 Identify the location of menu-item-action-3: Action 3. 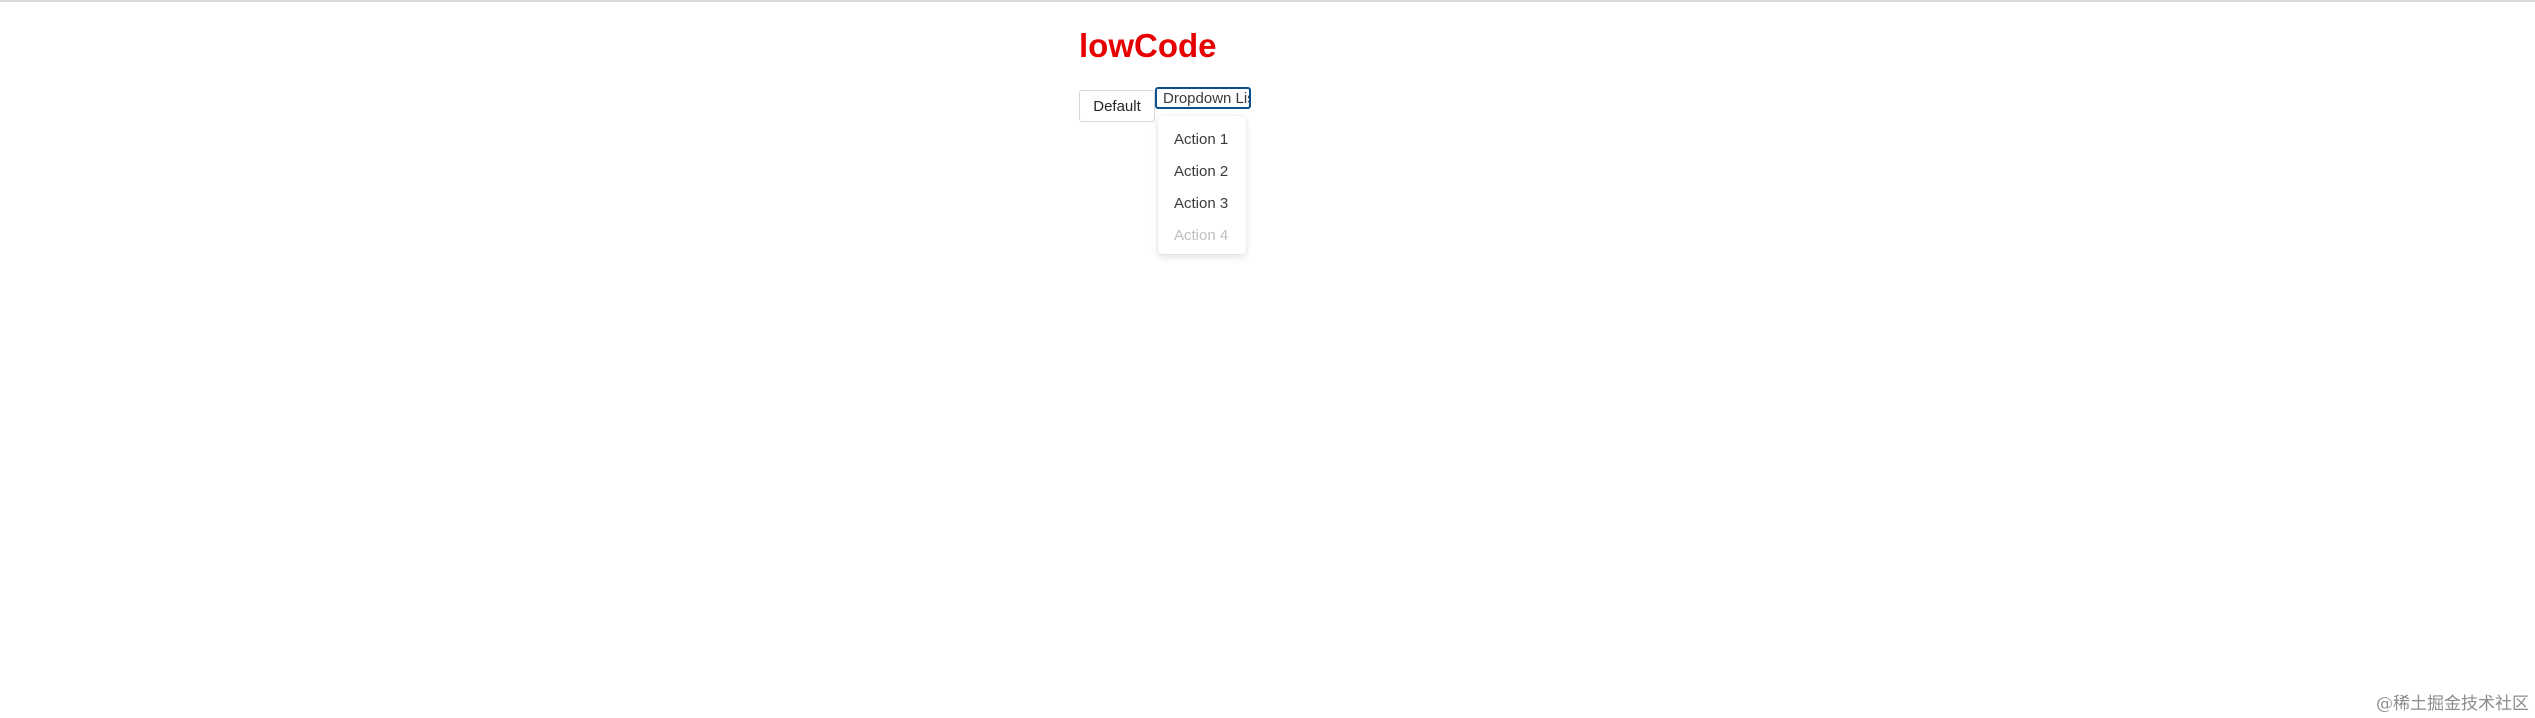
(1202, 204).